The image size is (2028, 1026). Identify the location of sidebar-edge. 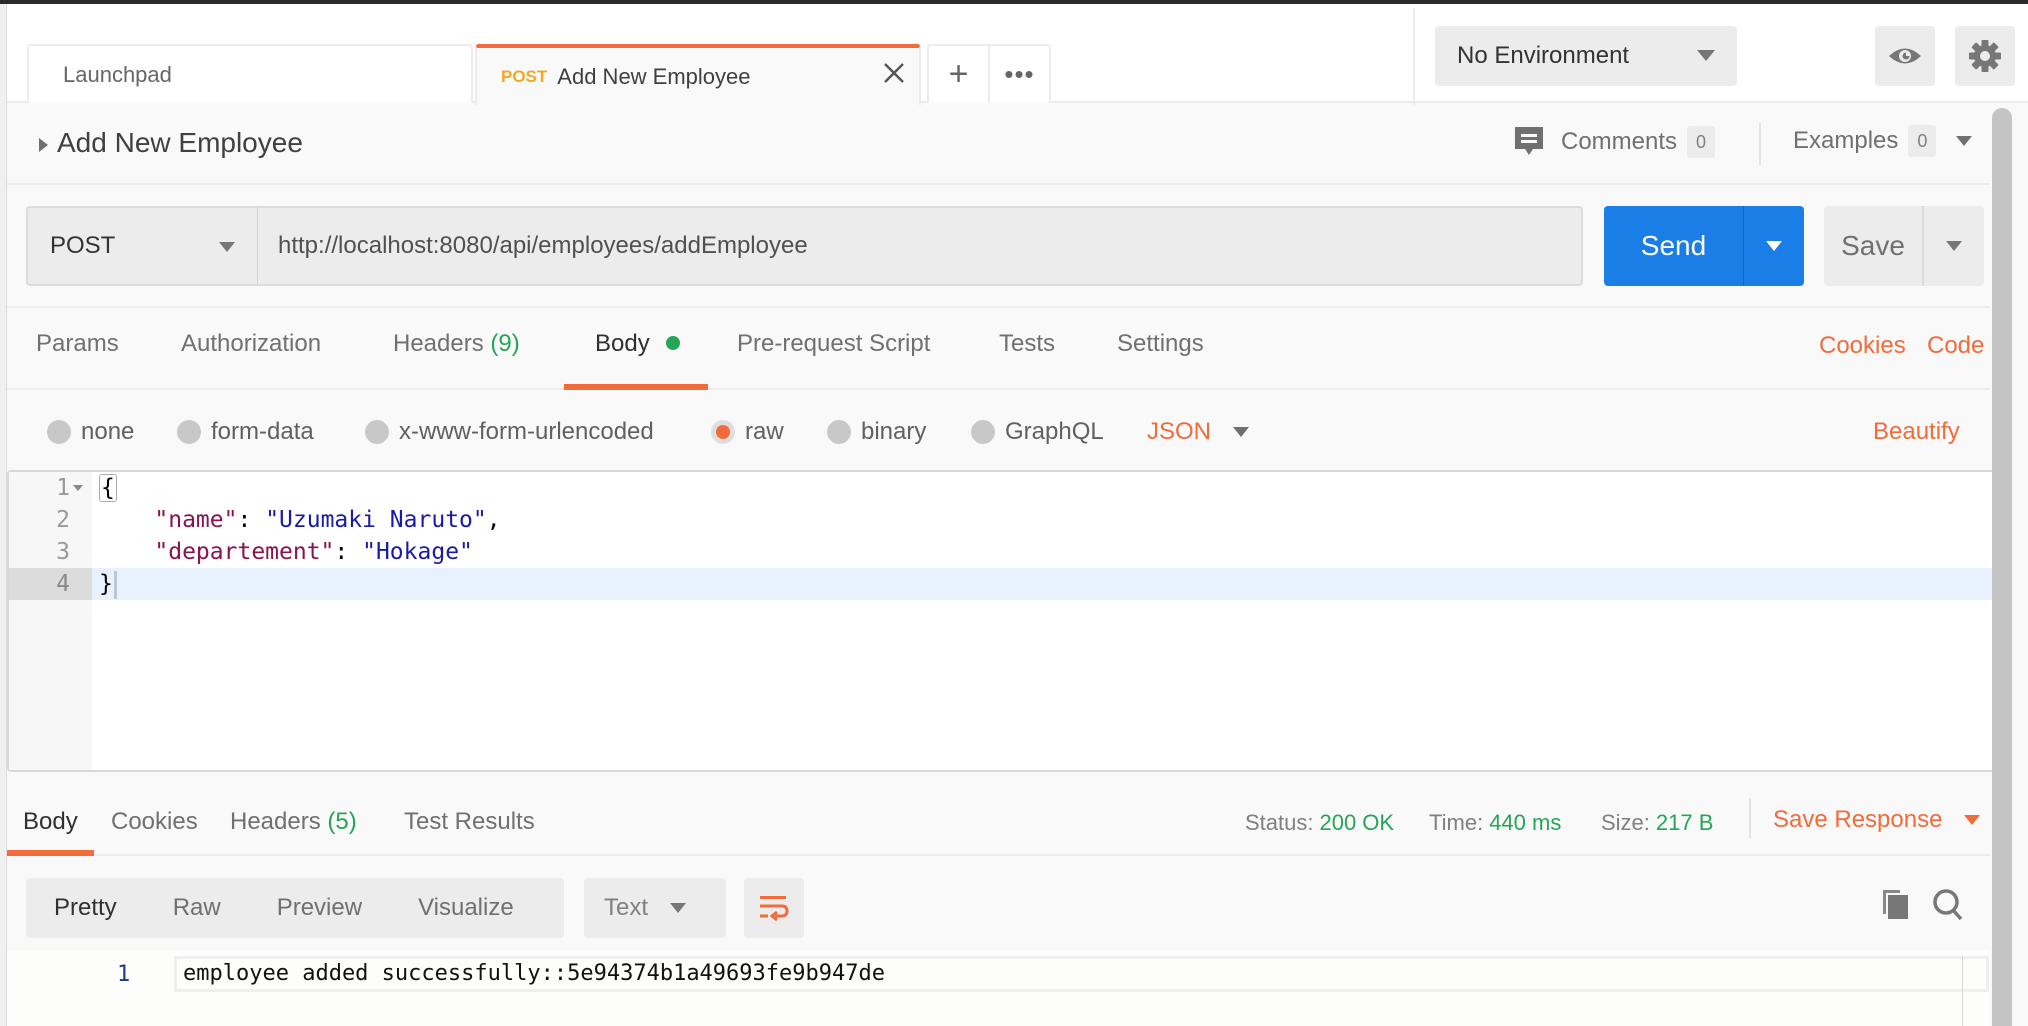
(3, 515).